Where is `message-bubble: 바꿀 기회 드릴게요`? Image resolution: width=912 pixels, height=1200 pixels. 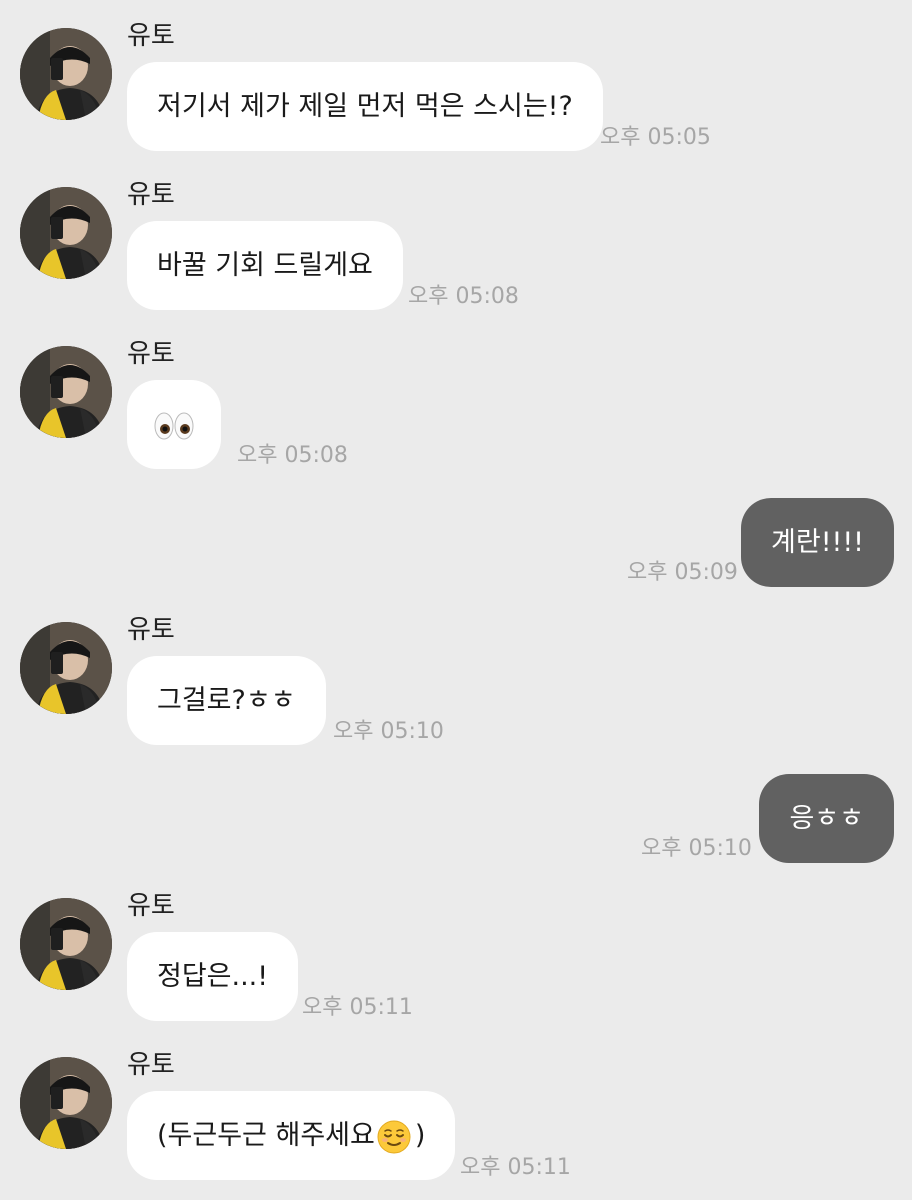 message-bubble: 바꿀 기회 드릴게요 is located at coordinates (265, 265).